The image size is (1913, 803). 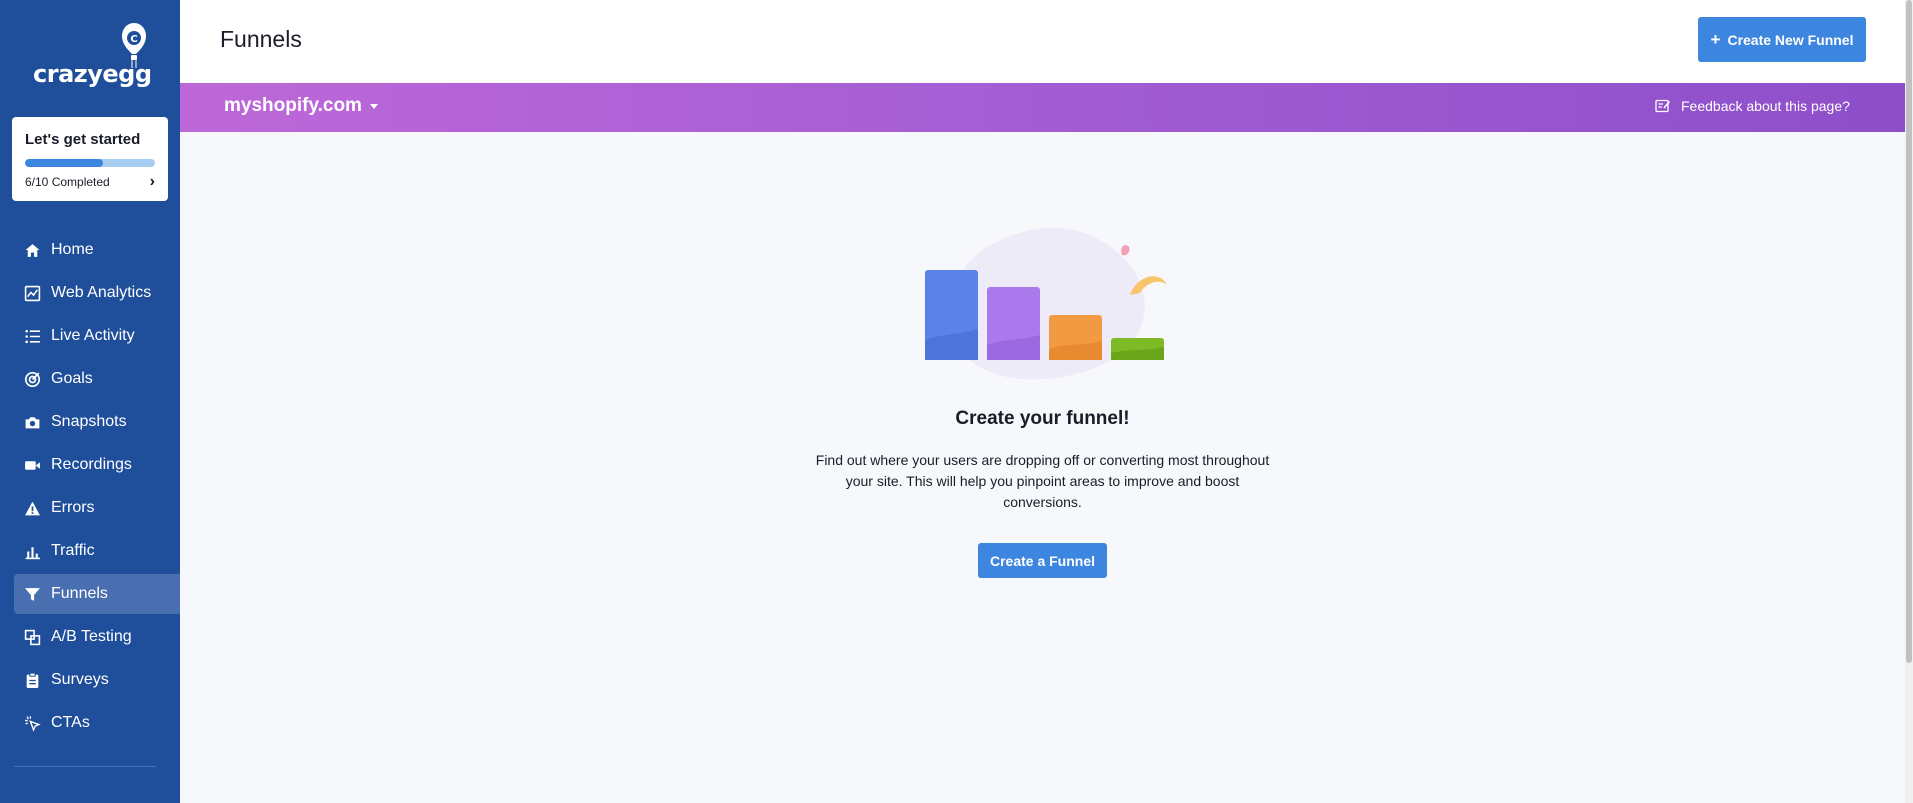 I want to click on sidebar-item-goals: Goals, so click(x=97, y=379).